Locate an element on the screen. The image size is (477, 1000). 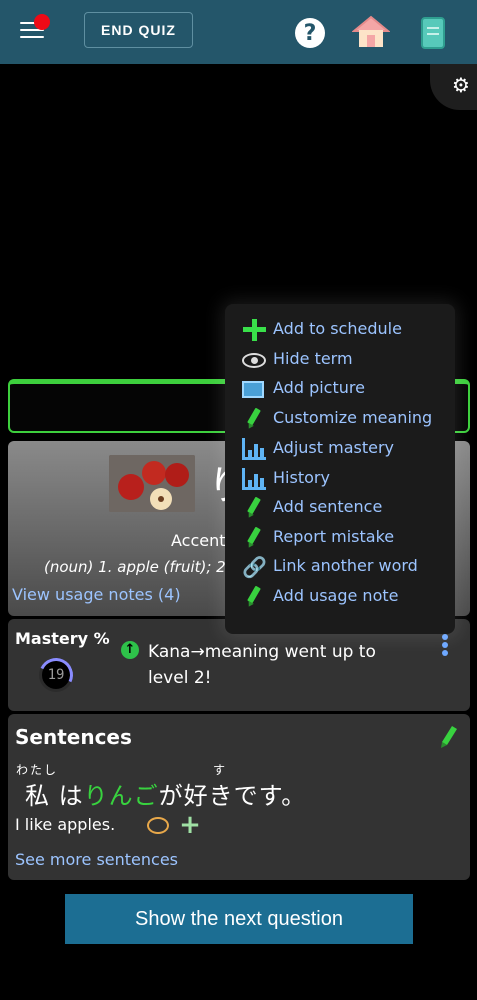
accent-label: Accent: is located at coordinates (201, 540).